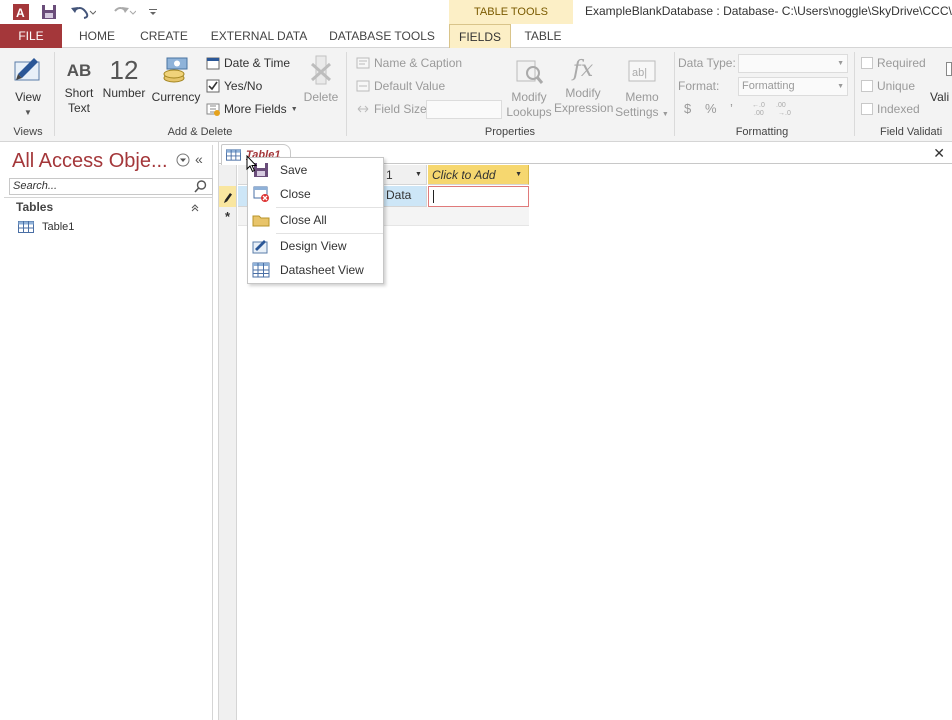 This screenshot has height=720, width=952. What do you see at coordinates (321, 79) in the screenshot?
I see `delete-button: Delete` at bounding box center [321, 79].